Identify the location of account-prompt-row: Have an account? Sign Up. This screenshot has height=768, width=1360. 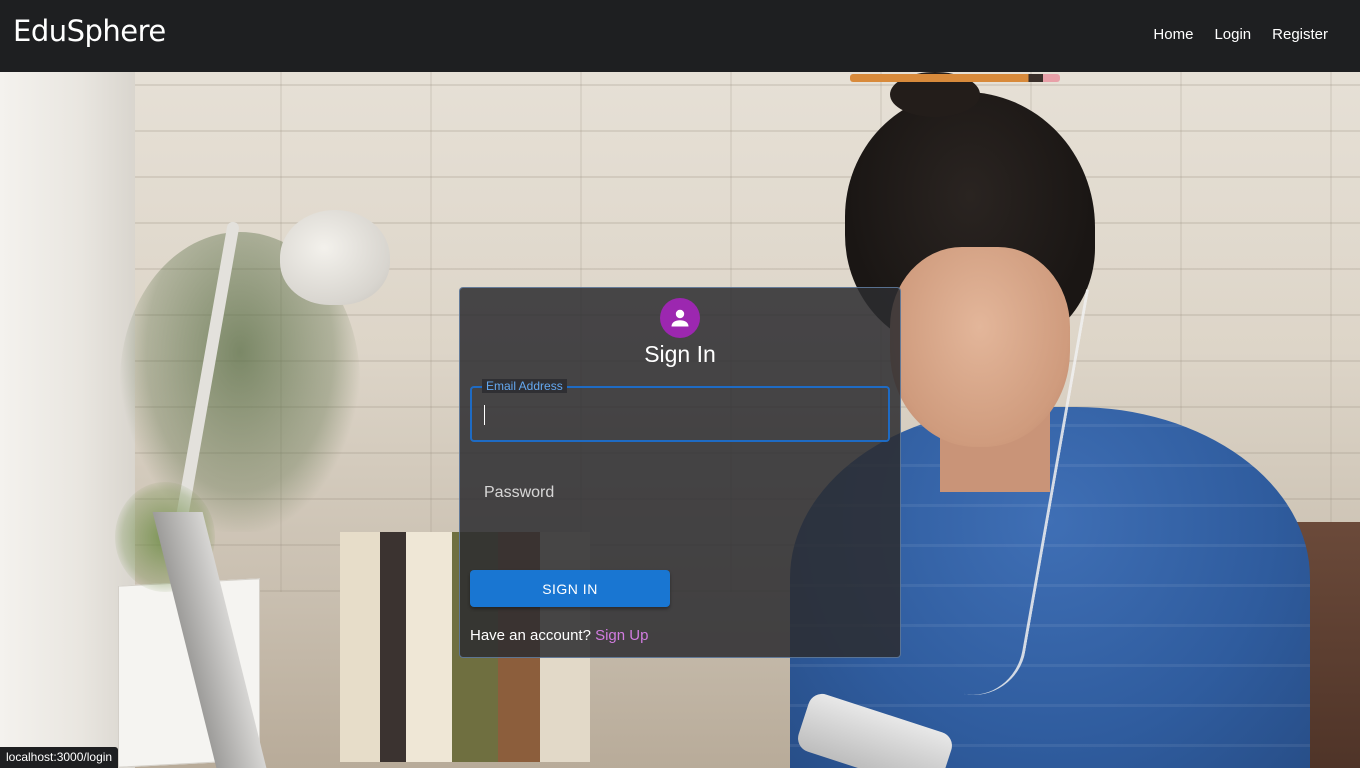
(559, 635).